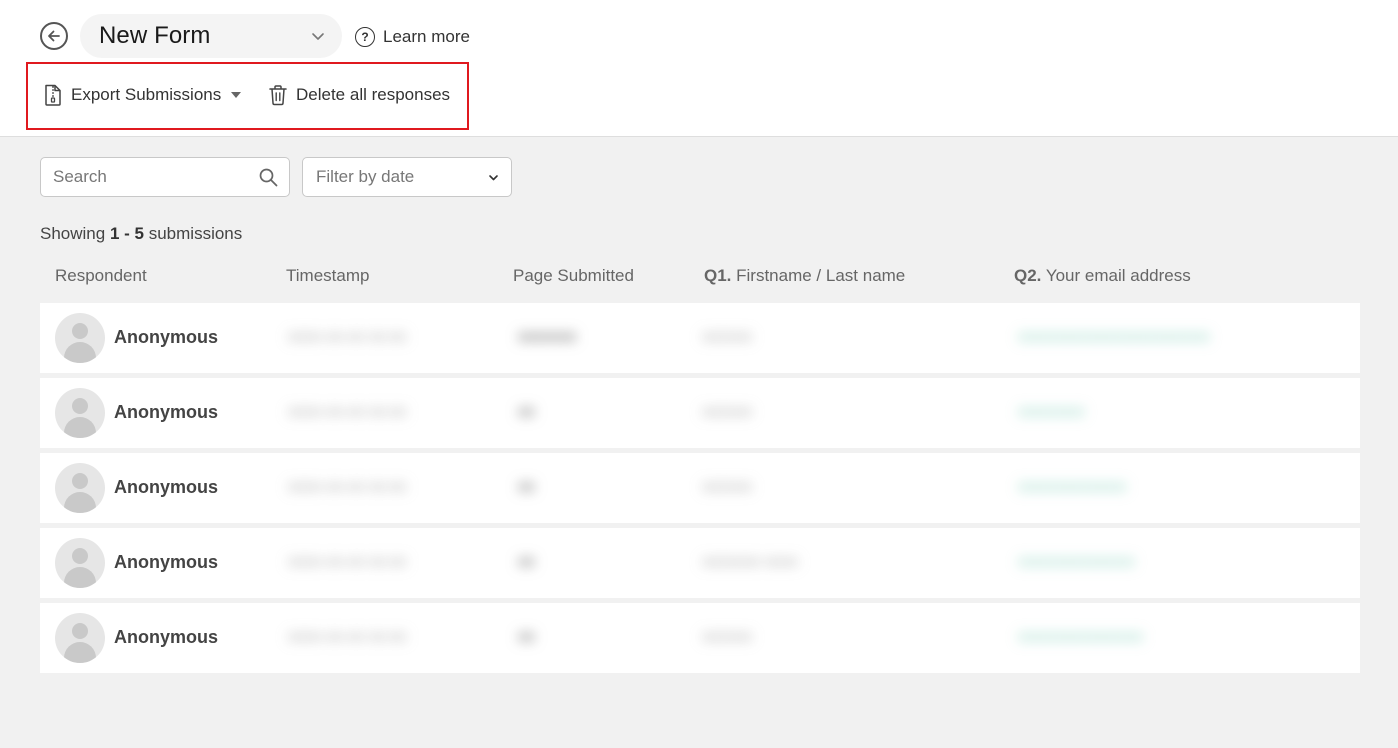 Image resolution: width=1398 pixels, height=748 pixels. I want to click on q2-number: Q2., so click(1028, 275).